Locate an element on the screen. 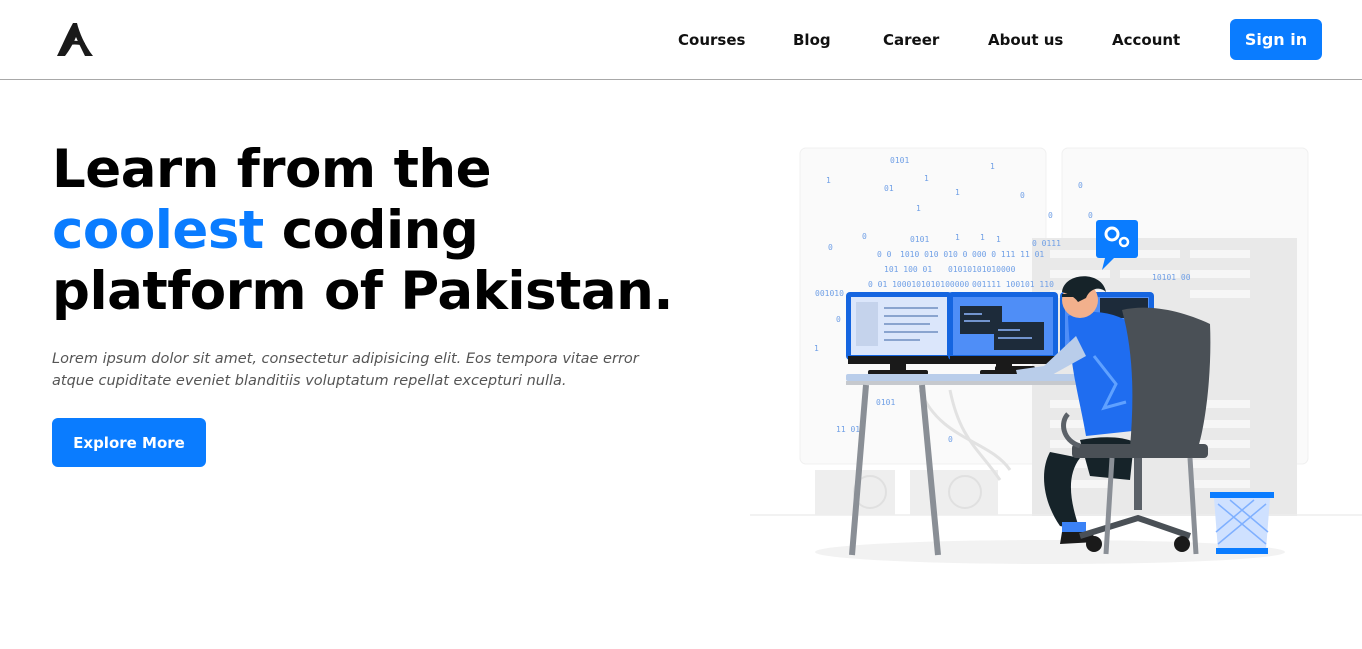 The image size is (1362, 649). main-nav: Courses Blog Career About us Account is located at coordinates (681, 40).